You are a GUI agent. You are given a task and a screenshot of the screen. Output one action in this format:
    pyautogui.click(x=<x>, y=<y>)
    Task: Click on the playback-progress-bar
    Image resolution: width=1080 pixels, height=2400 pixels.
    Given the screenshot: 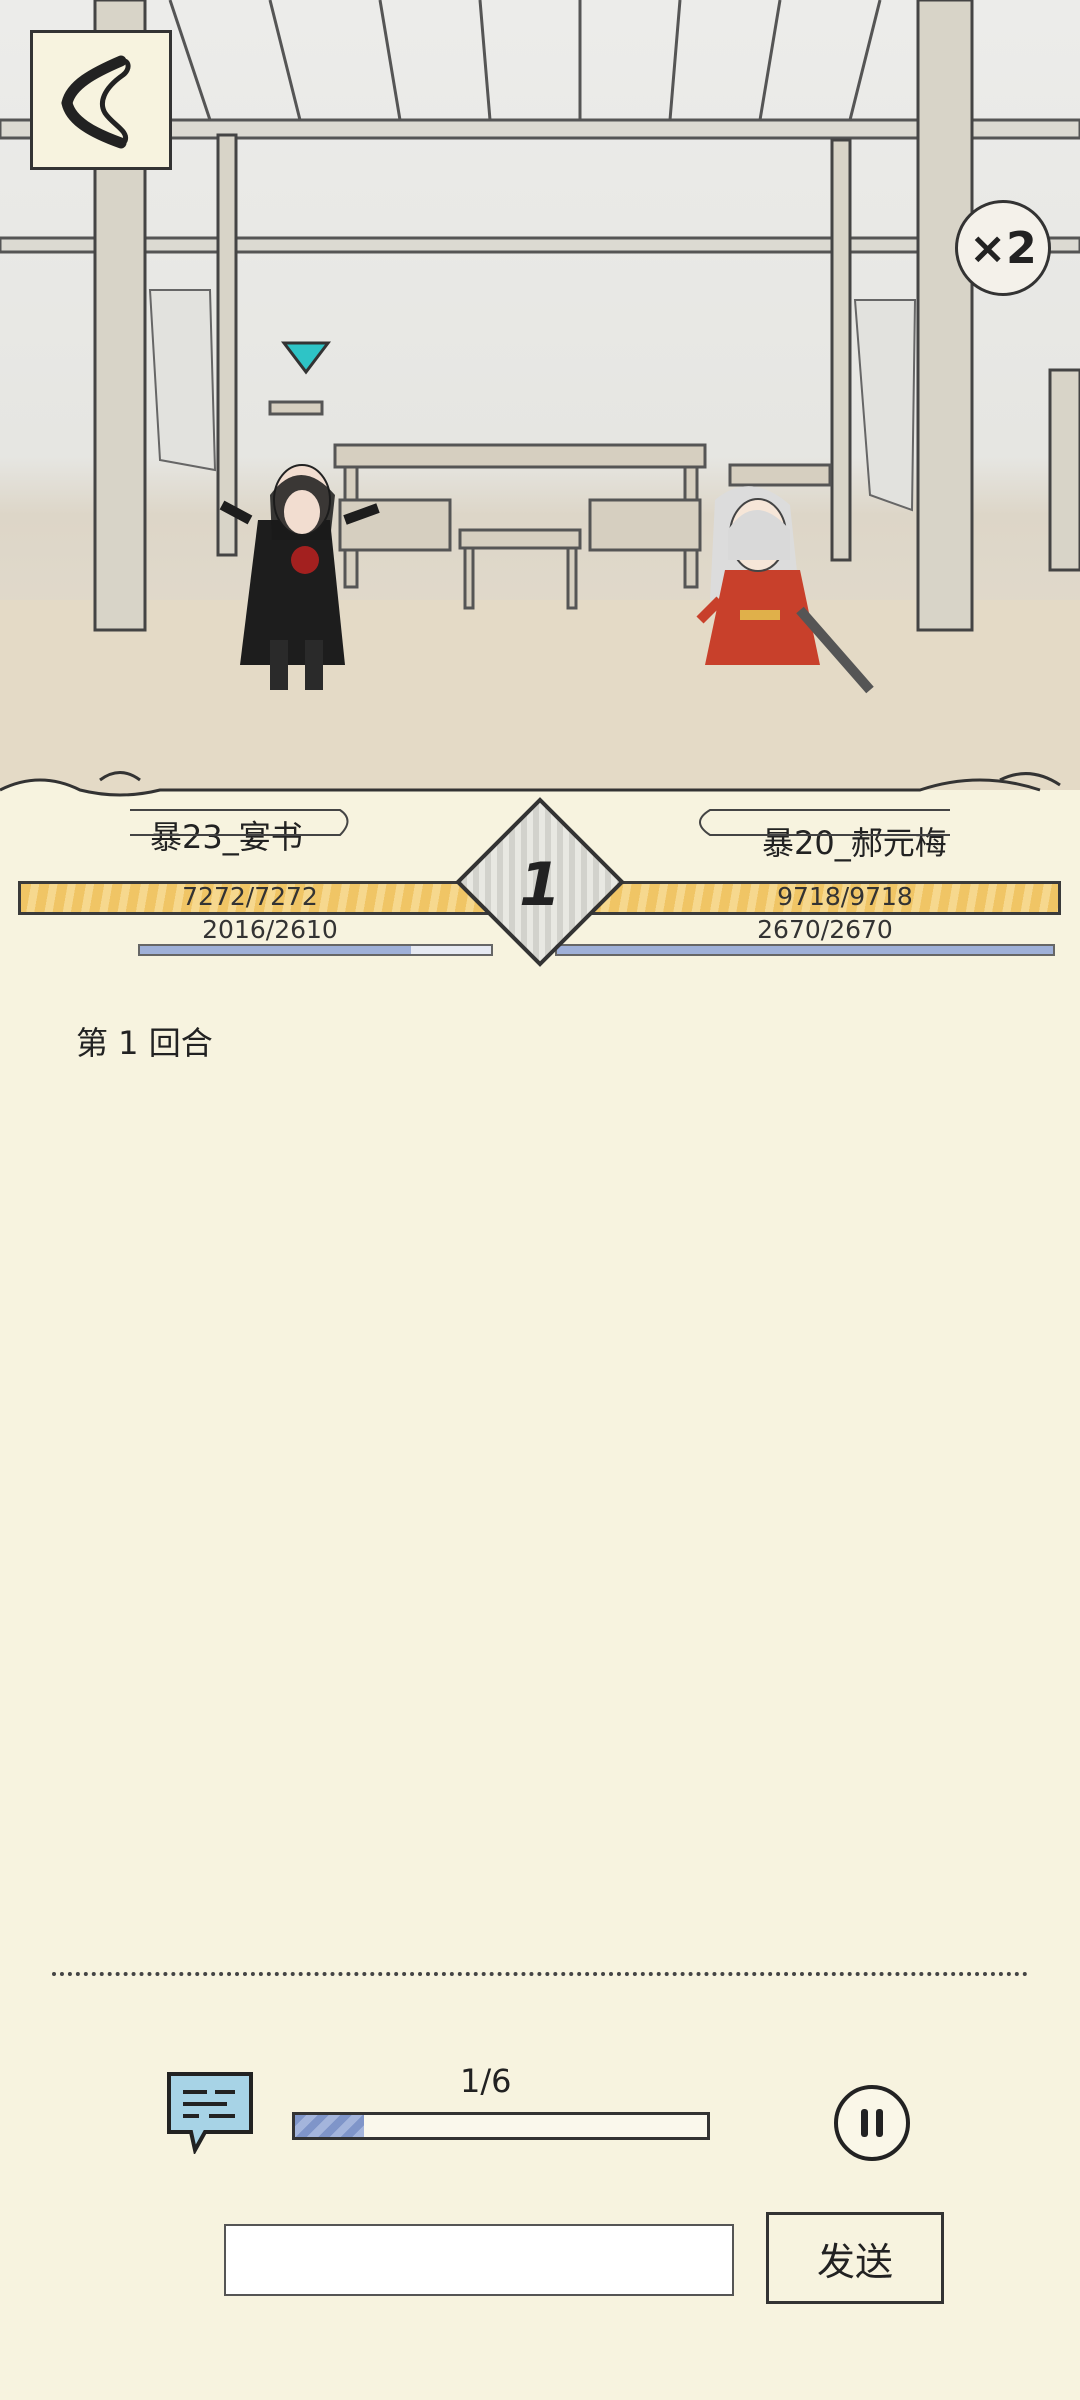 What is the action you would take?
    pyautogui.click(x=501, y=2126)
    